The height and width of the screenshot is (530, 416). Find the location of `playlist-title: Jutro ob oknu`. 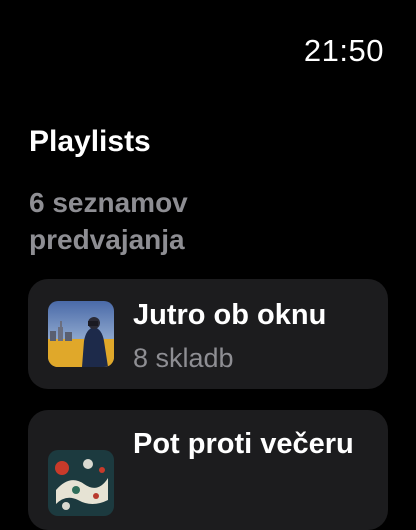

playlist-title: Jutro ob oknu is located at coordinates (230, 315).